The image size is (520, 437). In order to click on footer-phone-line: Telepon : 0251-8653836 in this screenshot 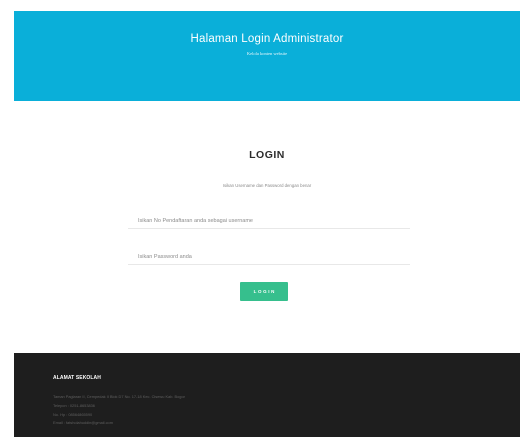, I will do `click(74, 405)`.